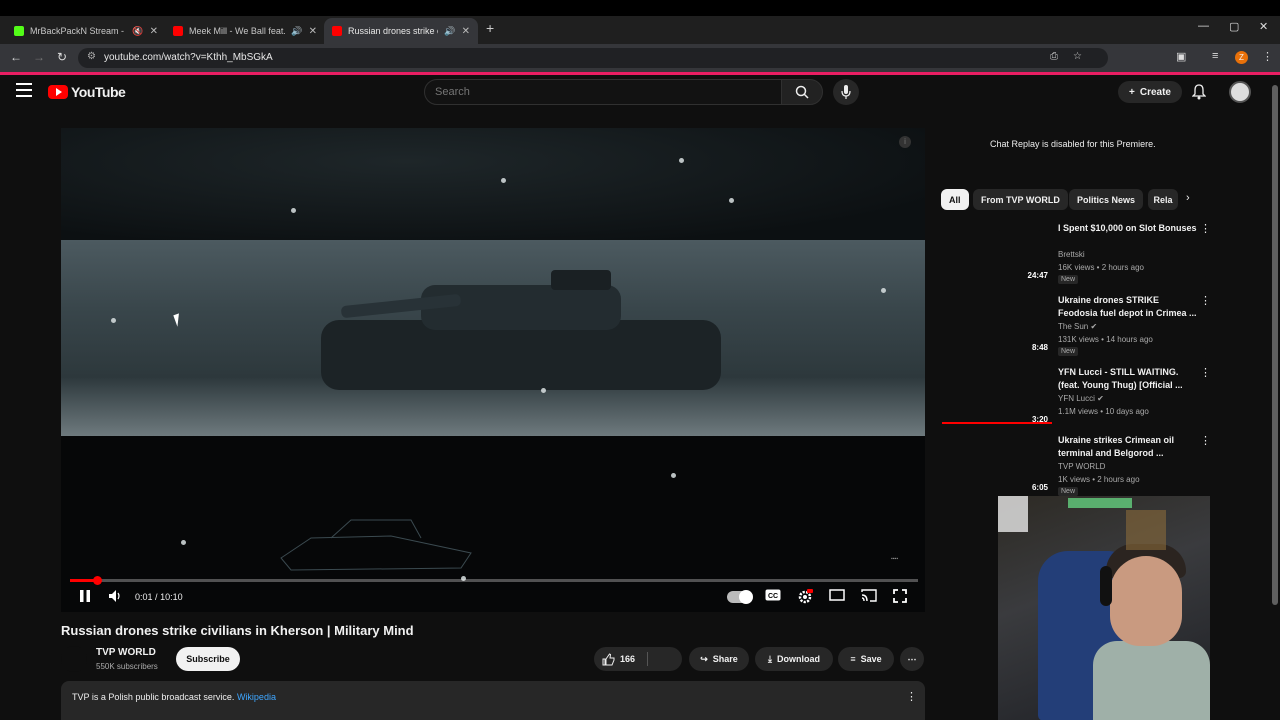 Image resolution: width=1280 pixels, height=720 pixels. I want to click on site-info-icon: ⚙, so click(91, 56).